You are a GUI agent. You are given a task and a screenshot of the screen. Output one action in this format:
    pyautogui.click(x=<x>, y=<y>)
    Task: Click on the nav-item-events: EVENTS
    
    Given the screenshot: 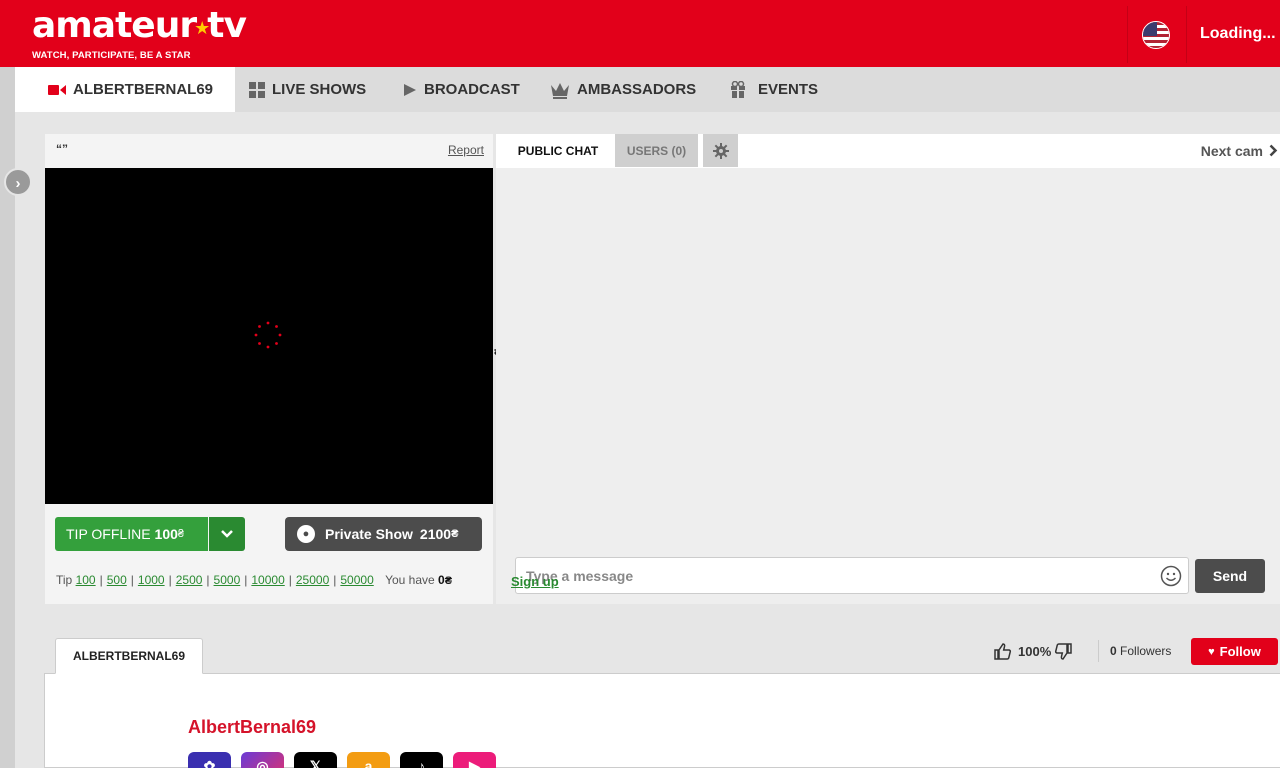 What is the action you would take?
    pyautogui.click(x=774, y=89)
    